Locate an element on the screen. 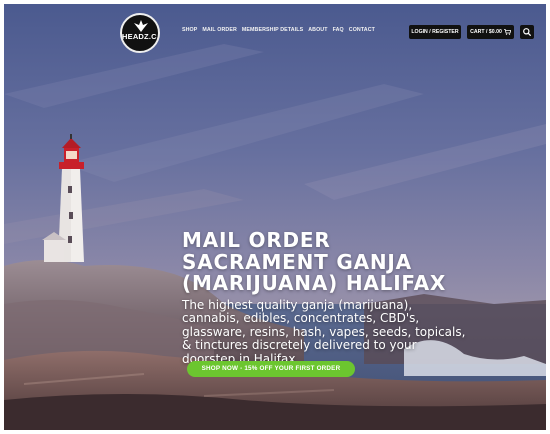  logo-text: HEADZ.CA is located at coordinates (141, 36).